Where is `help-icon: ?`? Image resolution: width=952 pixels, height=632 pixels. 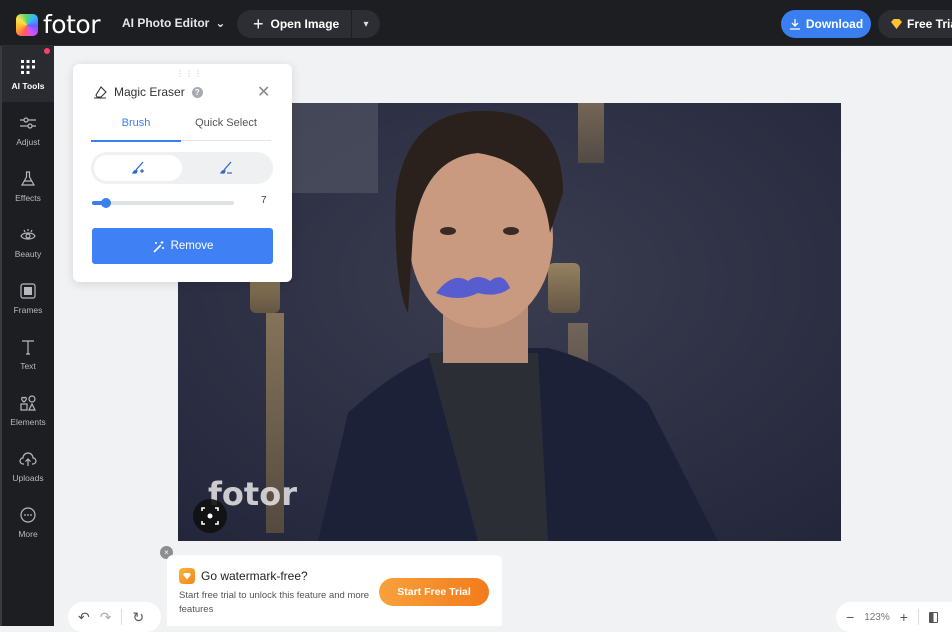
help-icon: ? is located at coordinates (197, 92).